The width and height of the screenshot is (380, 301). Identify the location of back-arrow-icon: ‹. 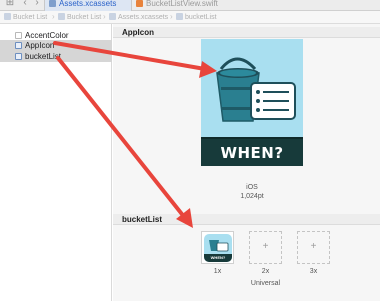
(25, 4).